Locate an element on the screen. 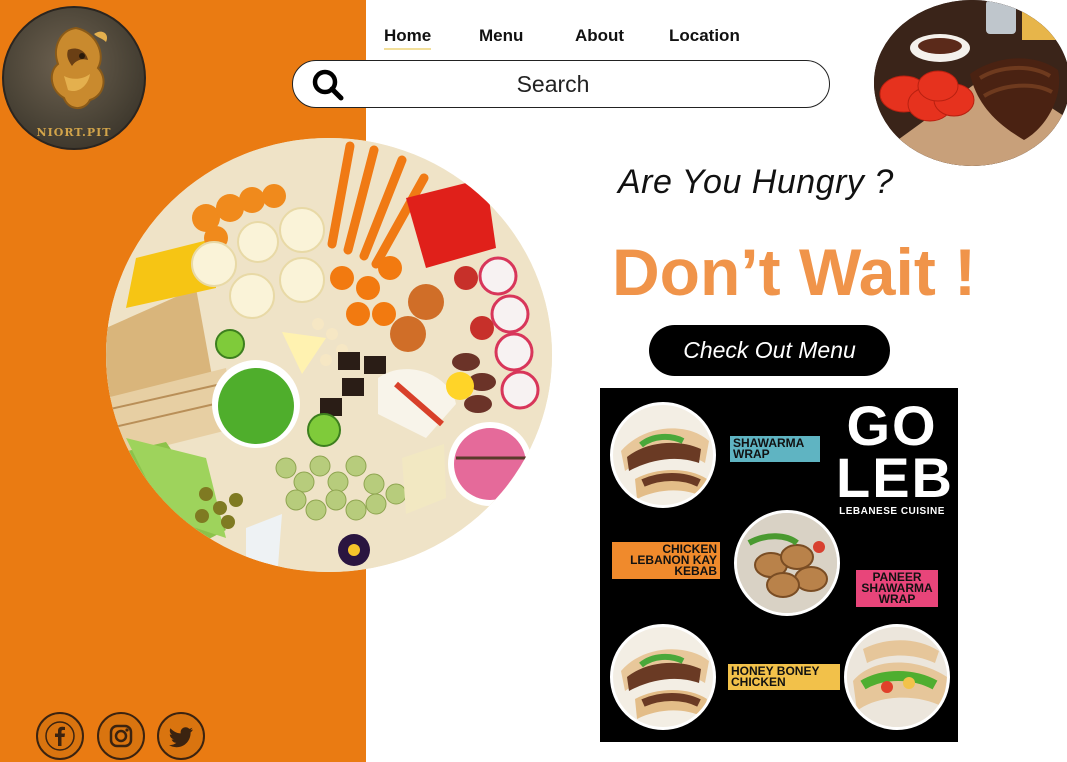 The image size is (1067, 762). search-bar is located at coordinates (561, 84).